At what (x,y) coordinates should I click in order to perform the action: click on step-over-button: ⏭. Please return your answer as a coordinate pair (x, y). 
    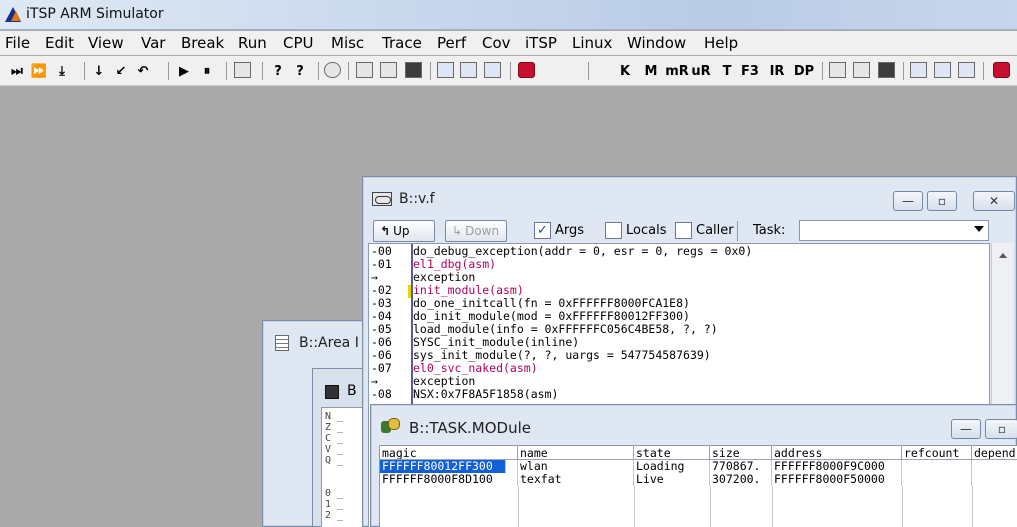
    Looking at the image, I should click on (17, 71).